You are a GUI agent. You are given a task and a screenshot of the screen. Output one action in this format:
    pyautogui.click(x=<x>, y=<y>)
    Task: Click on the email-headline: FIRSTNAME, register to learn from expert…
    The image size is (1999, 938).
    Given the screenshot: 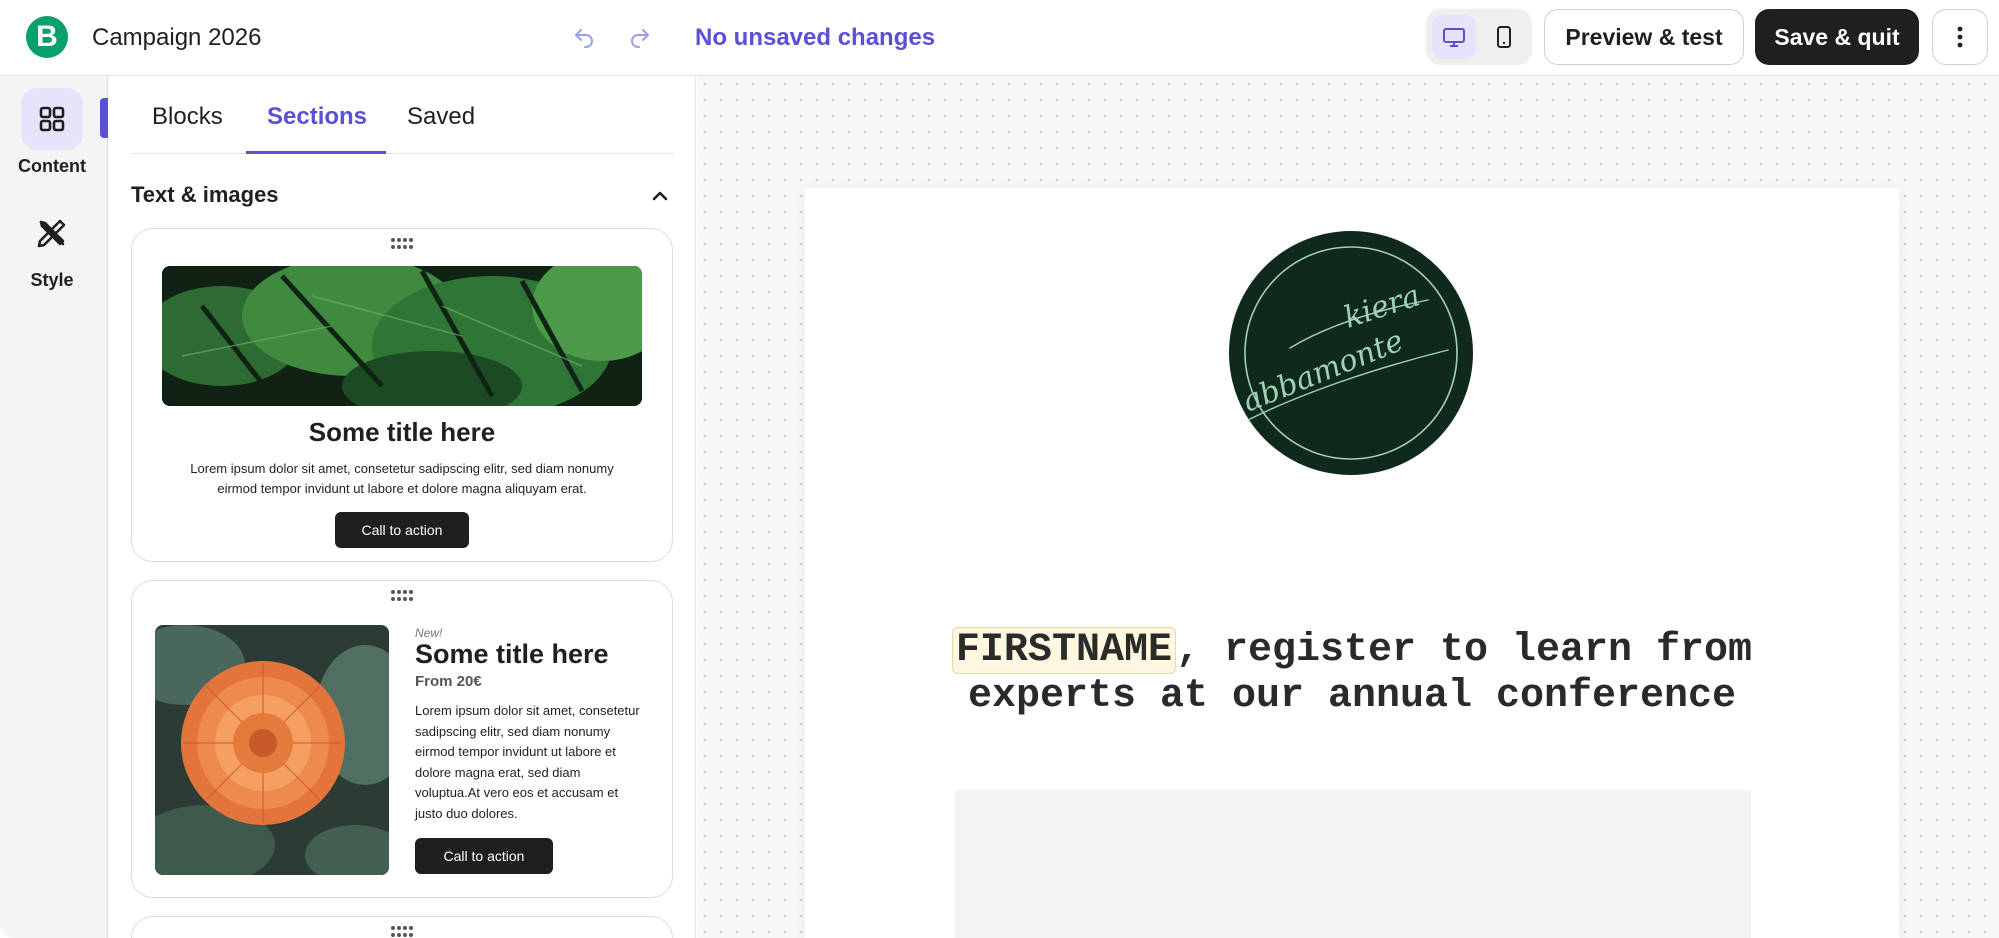 What is the action you would take?
    pyautogui.click(x=1352, y=673)
    